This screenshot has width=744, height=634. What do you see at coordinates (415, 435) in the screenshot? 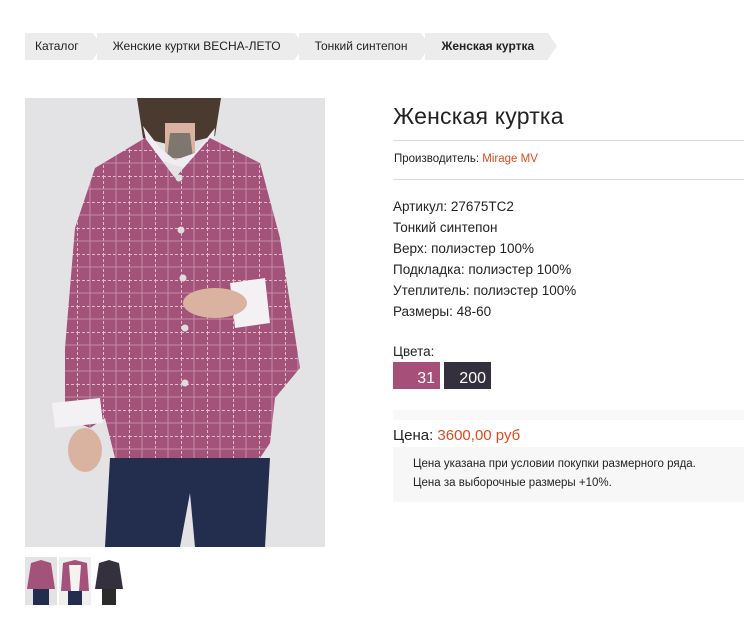
I see `price-label: Цена:` at bounding box center [415, 435].